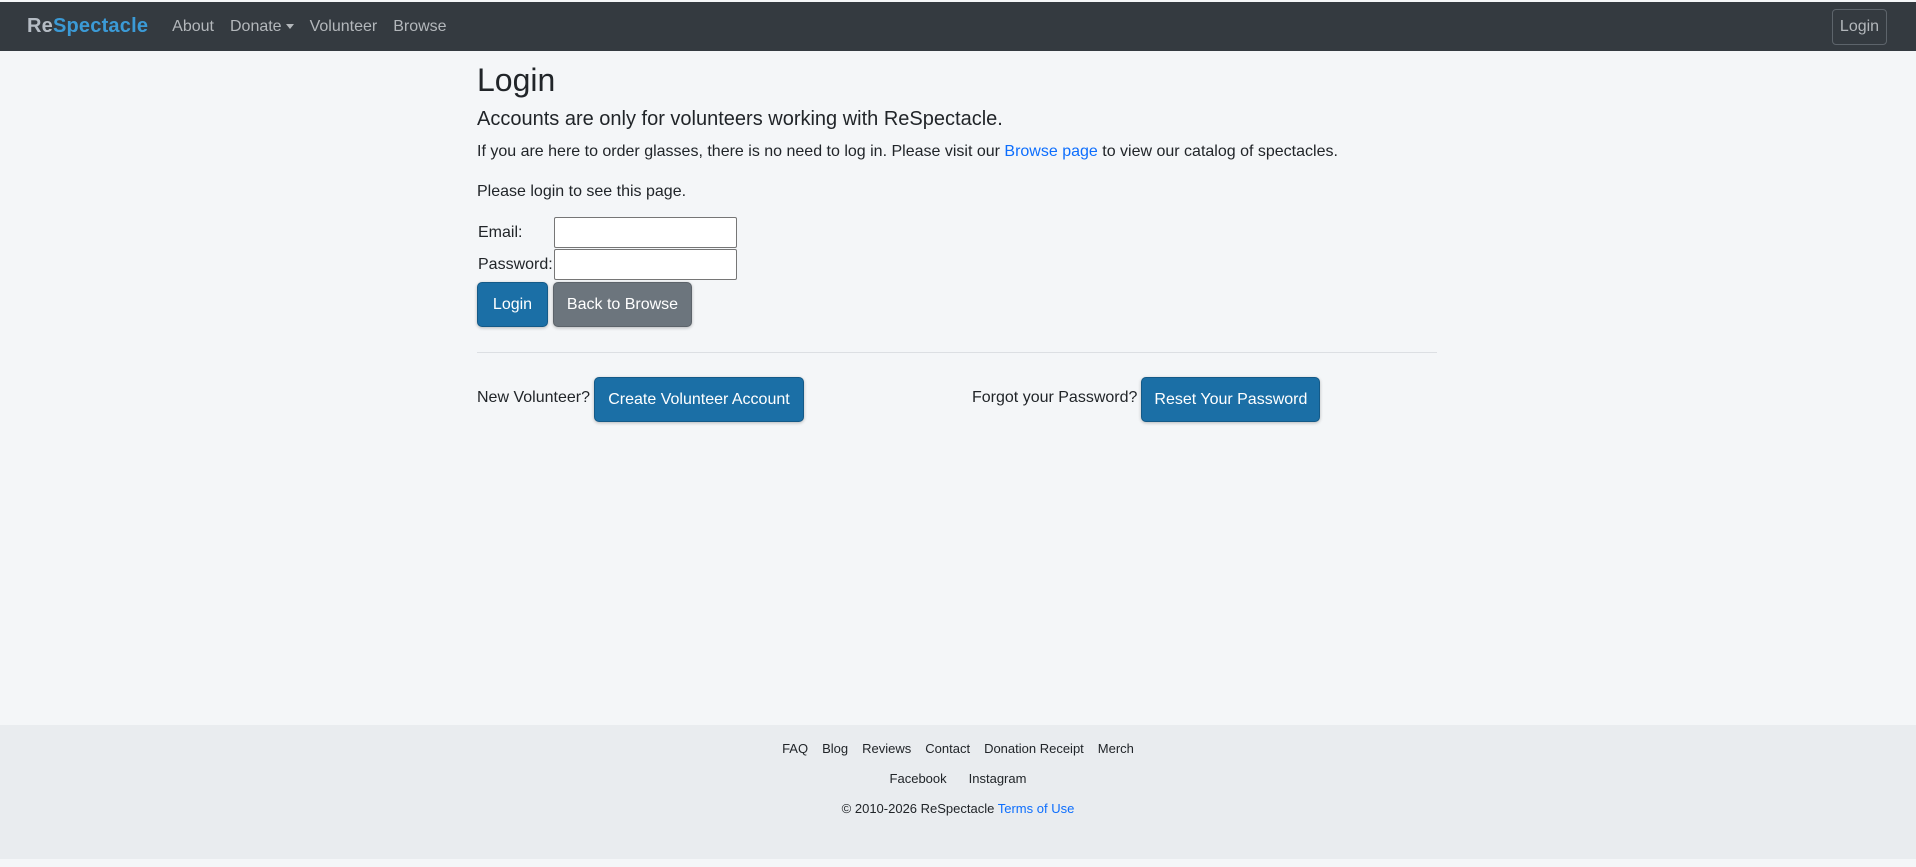 This screenshot has height=867, width=1916. Describe the element at coordinates (1217, 151) in the screenshot. I see `info-text-after: to view our catalog of spectacles.` at that location.